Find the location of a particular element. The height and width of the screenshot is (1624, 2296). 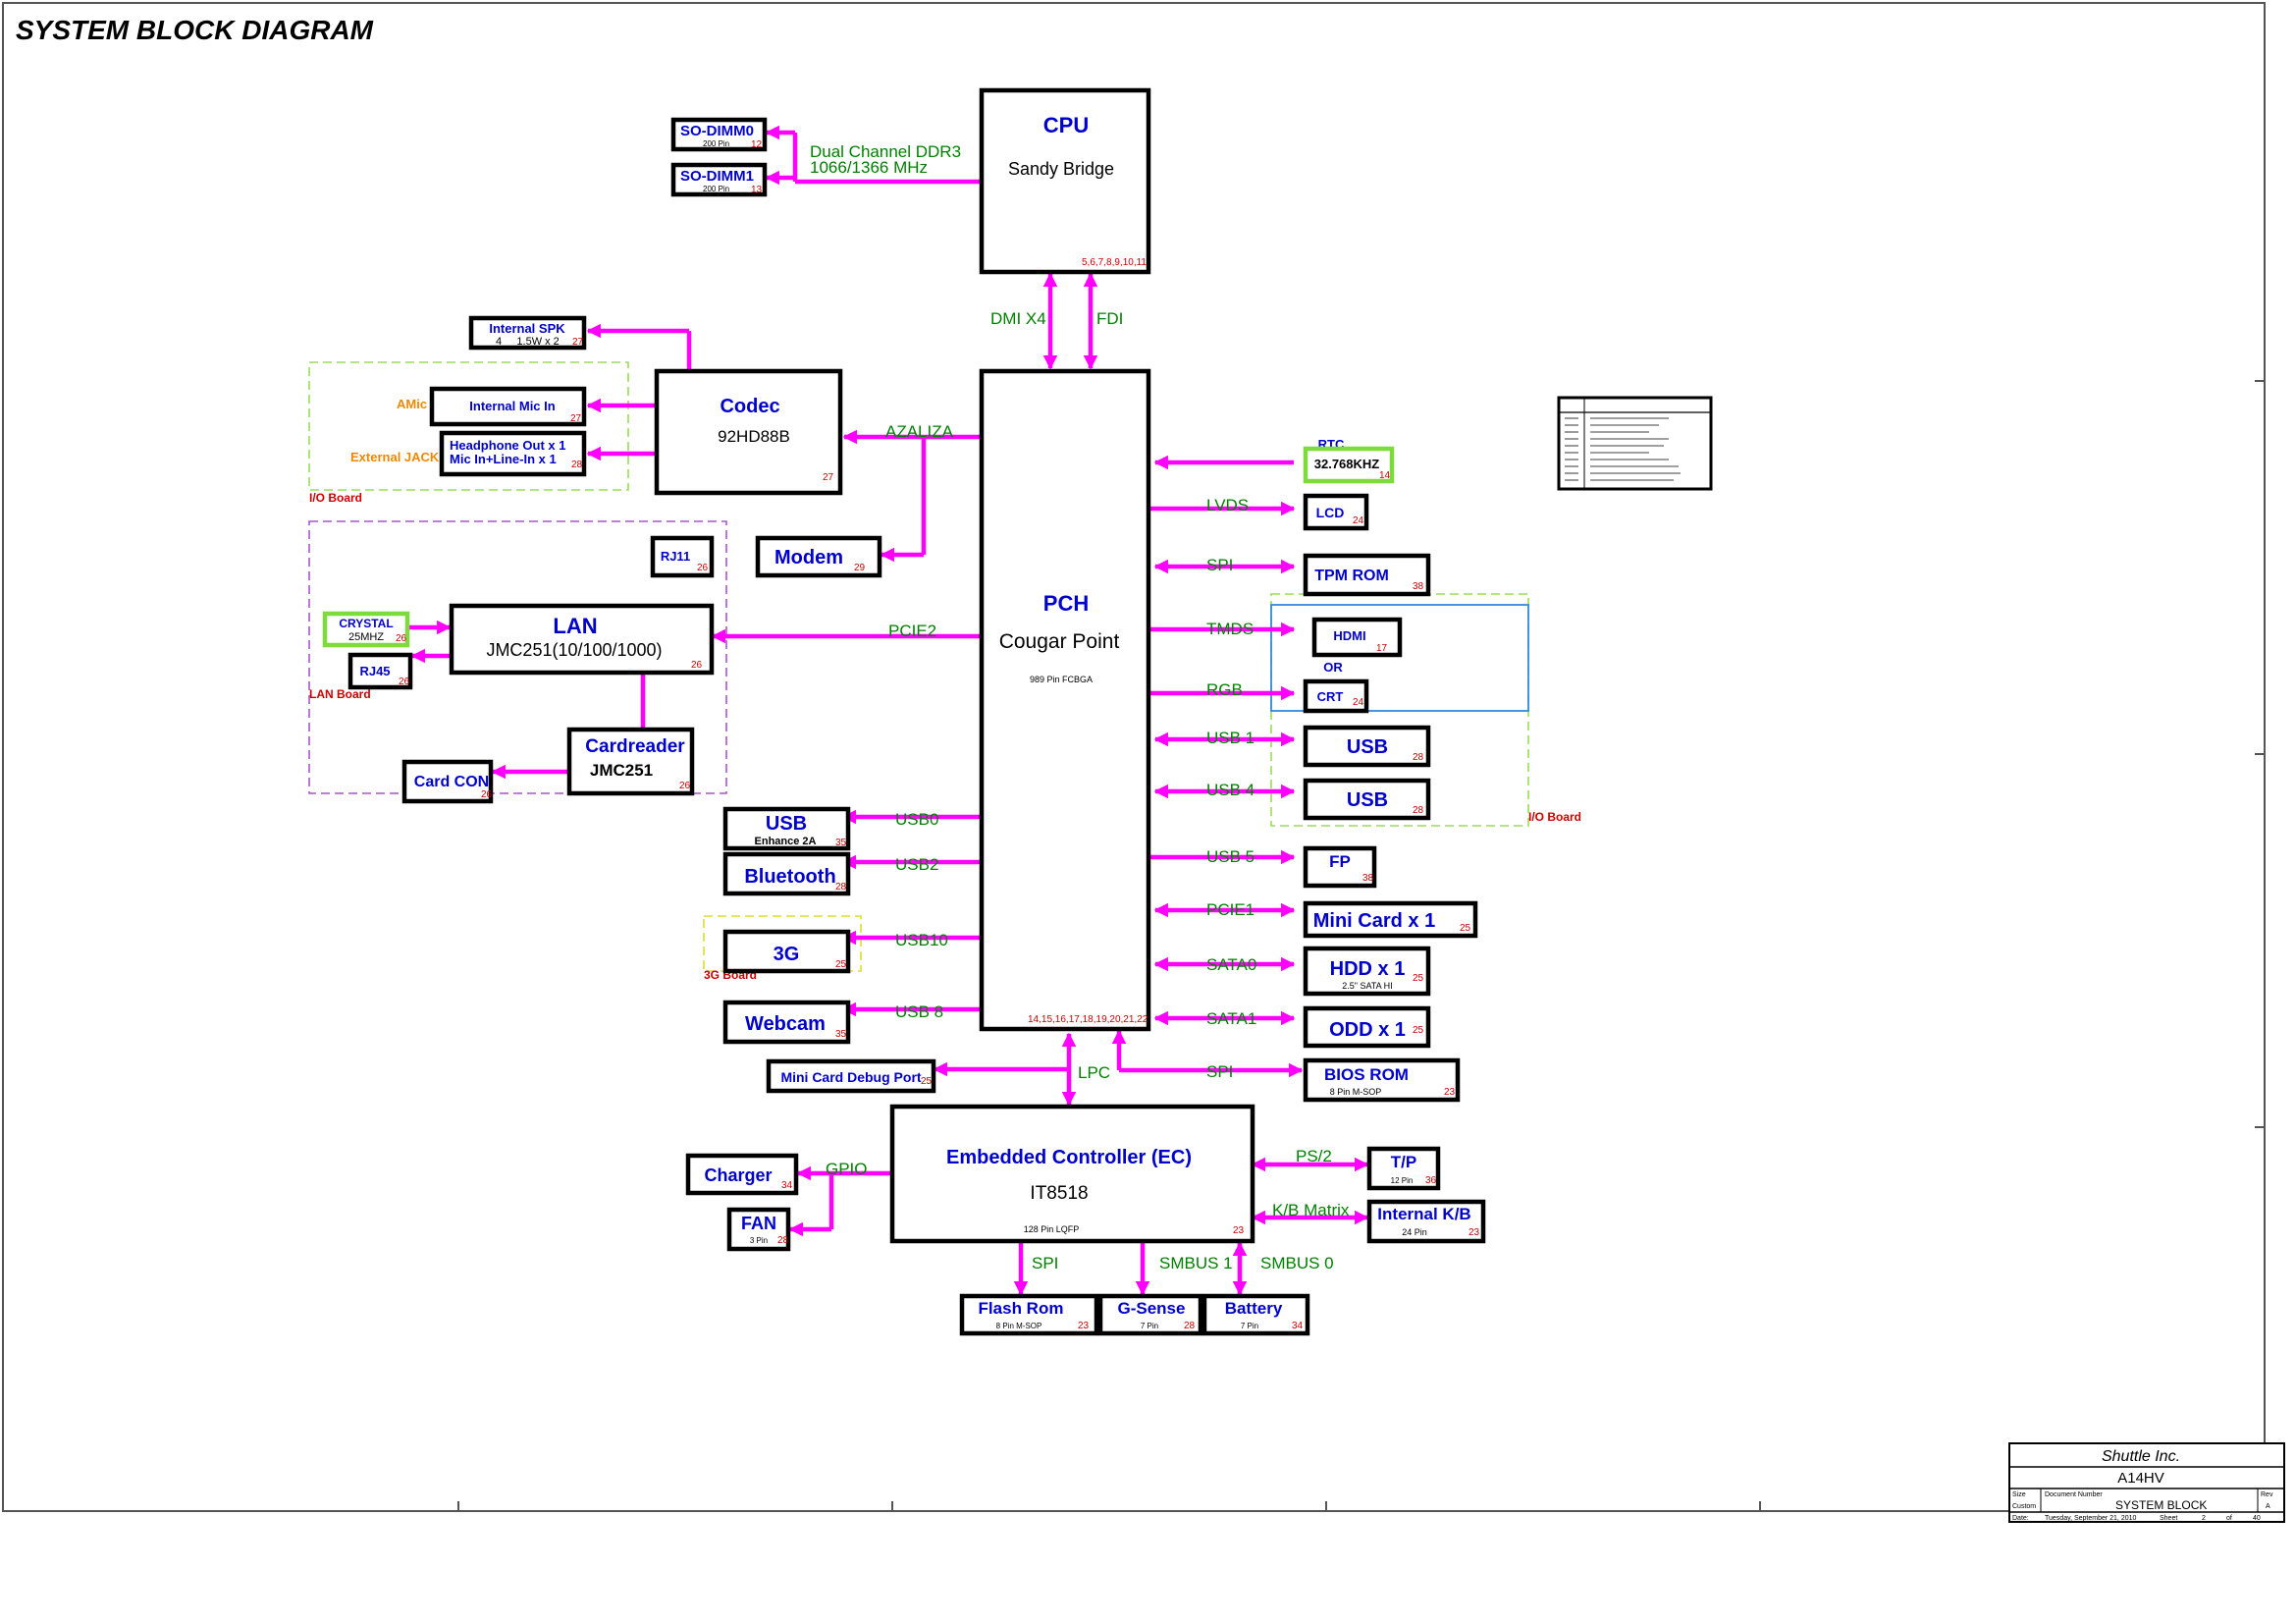

3g-page: 25 is located at coordinates (841, 964).